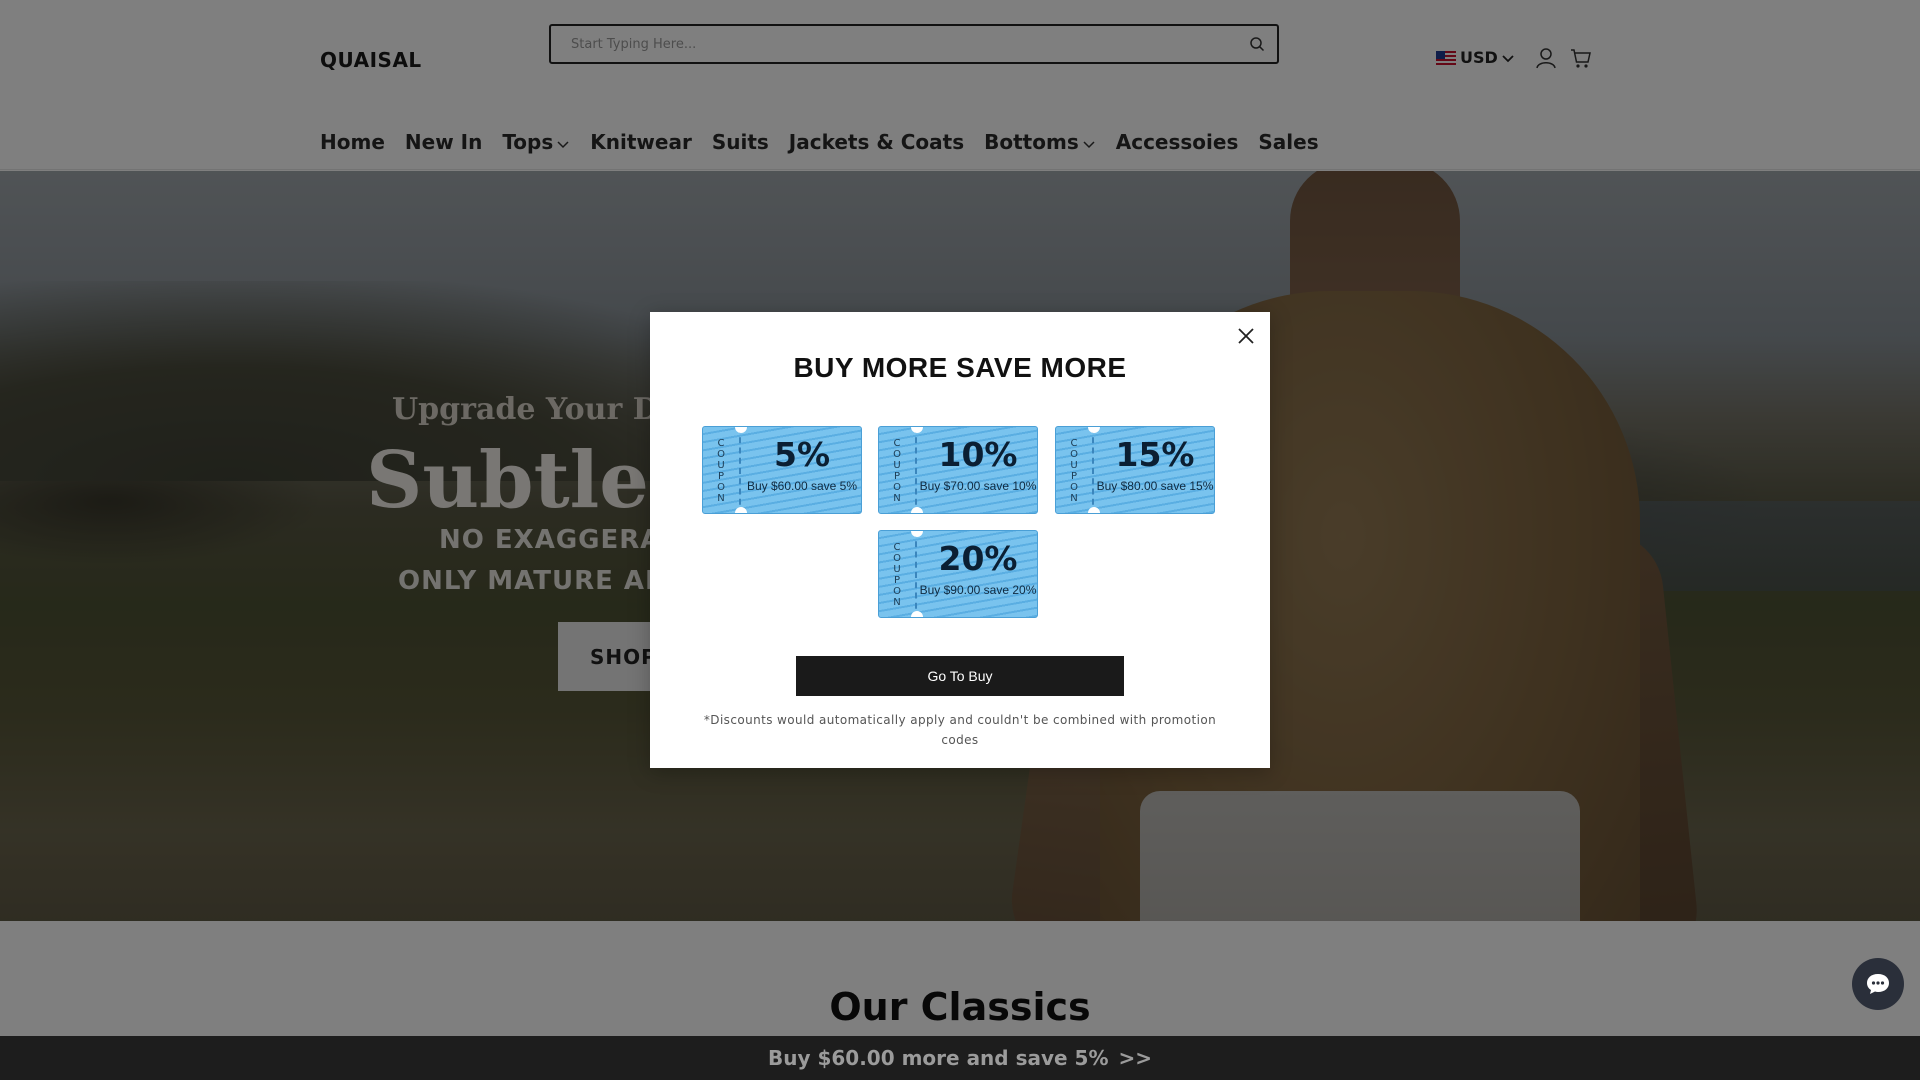  What do you see at coordinates (960, 676) in the screenshot?
I see `go-to-buy-button: Go To Buy` at bounding box center [960, 676].